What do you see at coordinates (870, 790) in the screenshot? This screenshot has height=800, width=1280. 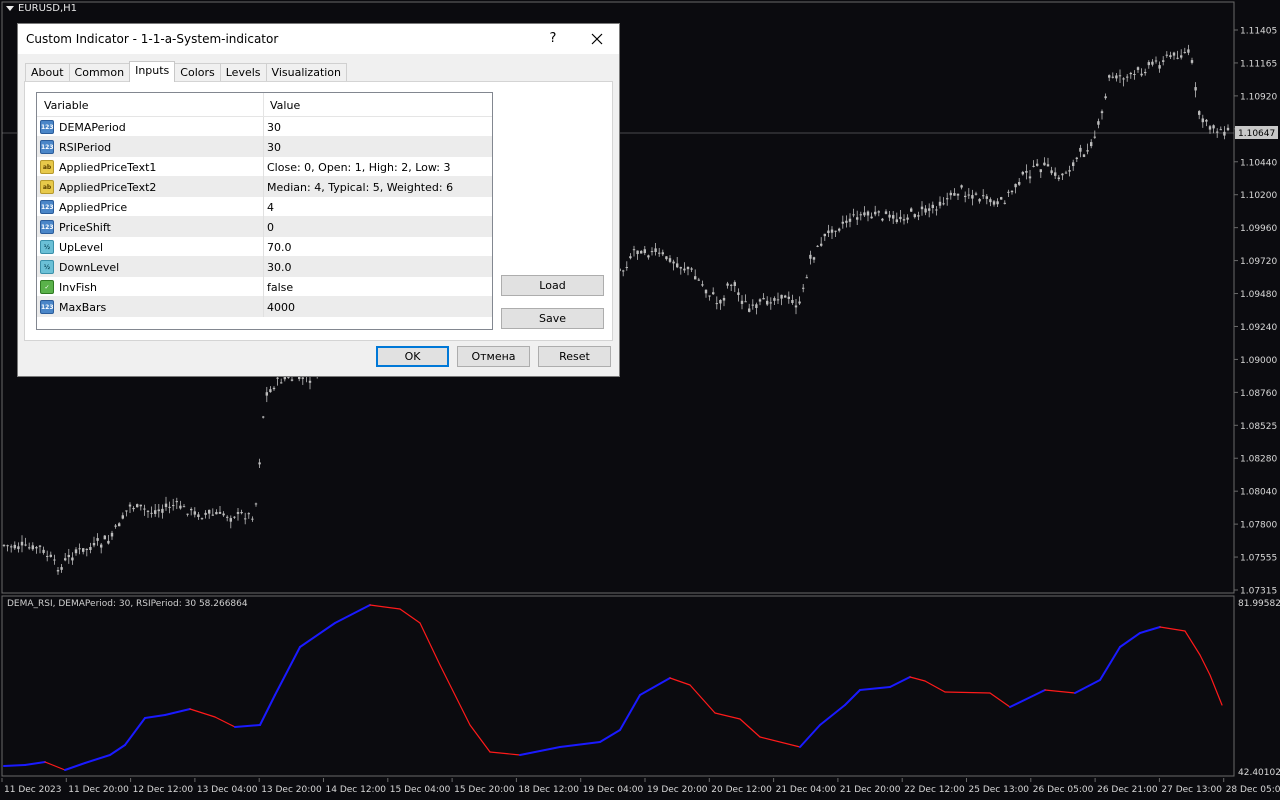 I see `time-axis-label: 21 Dec 20:00` at bounding box center [870, 790].